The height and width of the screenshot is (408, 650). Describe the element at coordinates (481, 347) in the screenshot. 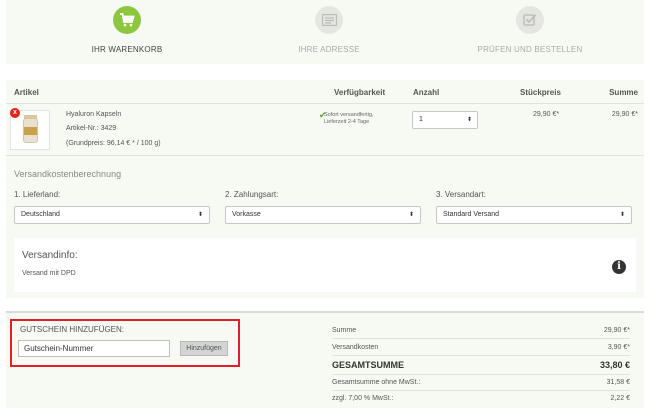

I see `shipping-cost-row: Versandkosten 3,90 €*` at that location.